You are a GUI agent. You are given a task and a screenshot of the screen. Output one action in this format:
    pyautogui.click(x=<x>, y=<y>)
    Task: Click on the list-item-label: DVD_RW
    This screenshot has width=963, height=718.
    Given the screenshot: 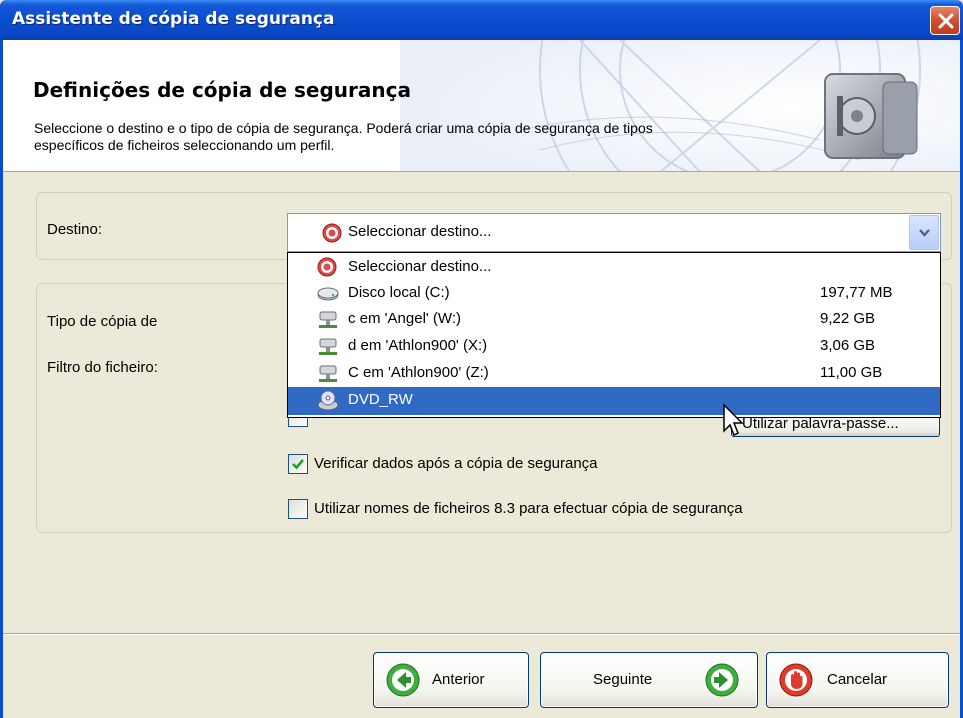 What is the action you would take?
    pyautogui.click(x=380, y=399)
    